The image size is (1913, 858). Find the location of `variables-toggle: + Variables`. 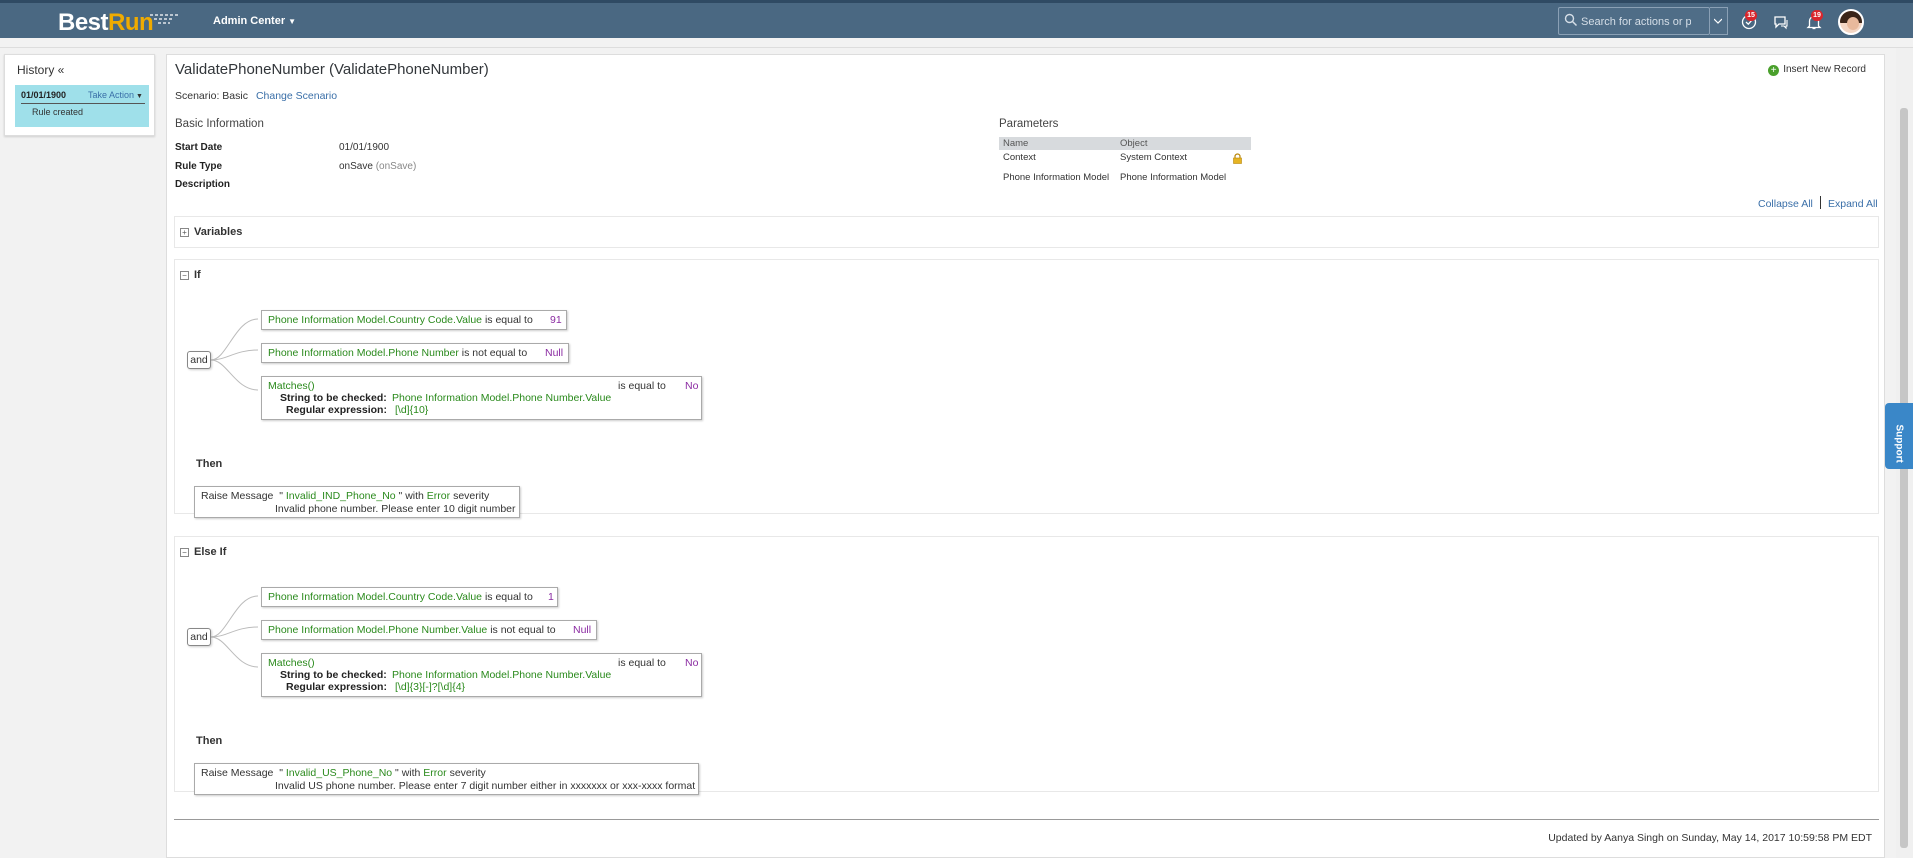

variables-toggle: + Variables is located at coordinates (211, 232).